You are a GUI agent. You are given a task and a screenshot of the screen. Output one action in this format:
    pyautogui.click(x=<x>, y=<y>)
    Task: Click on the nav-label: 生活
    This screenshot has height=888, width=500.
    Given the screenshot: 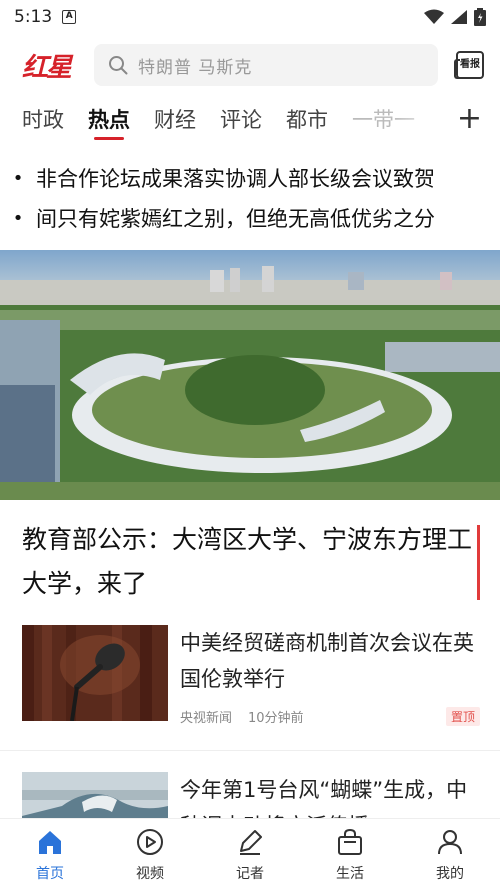 What is the action you would take?
    pyautogui.click(x=350, y=874)
    